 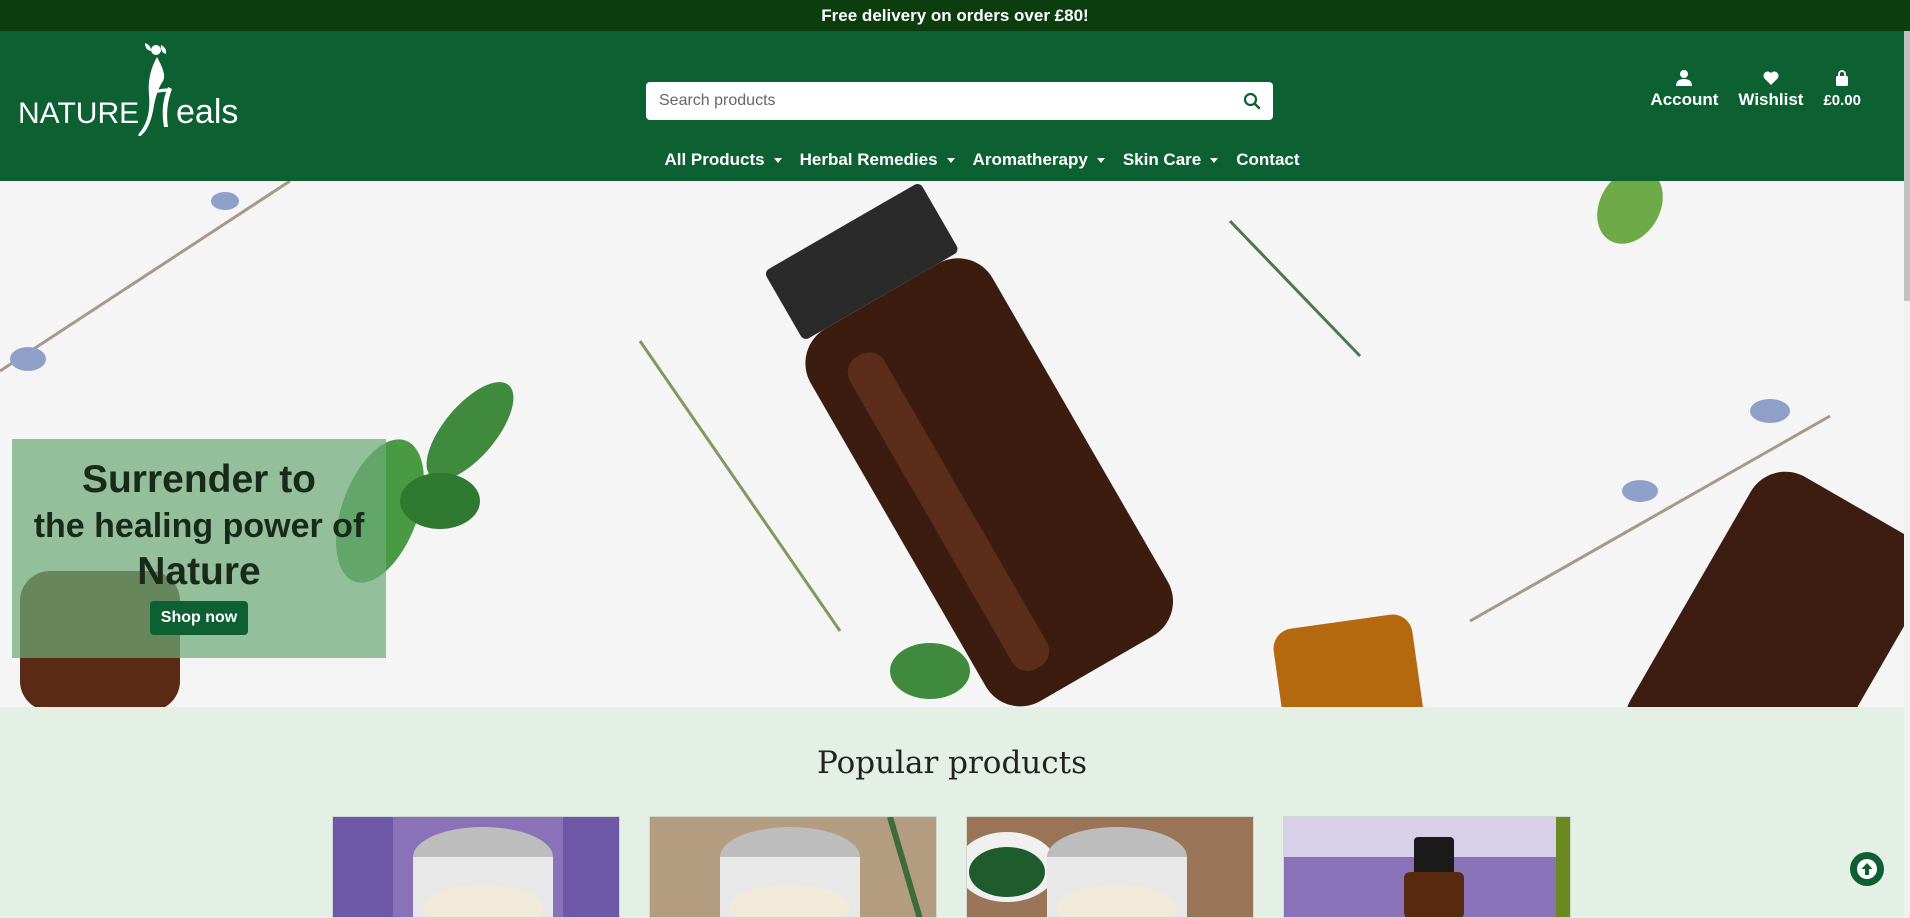 I want to click on nav-aromatherapy: Aromatherapy, so click(x=1039, y=160).